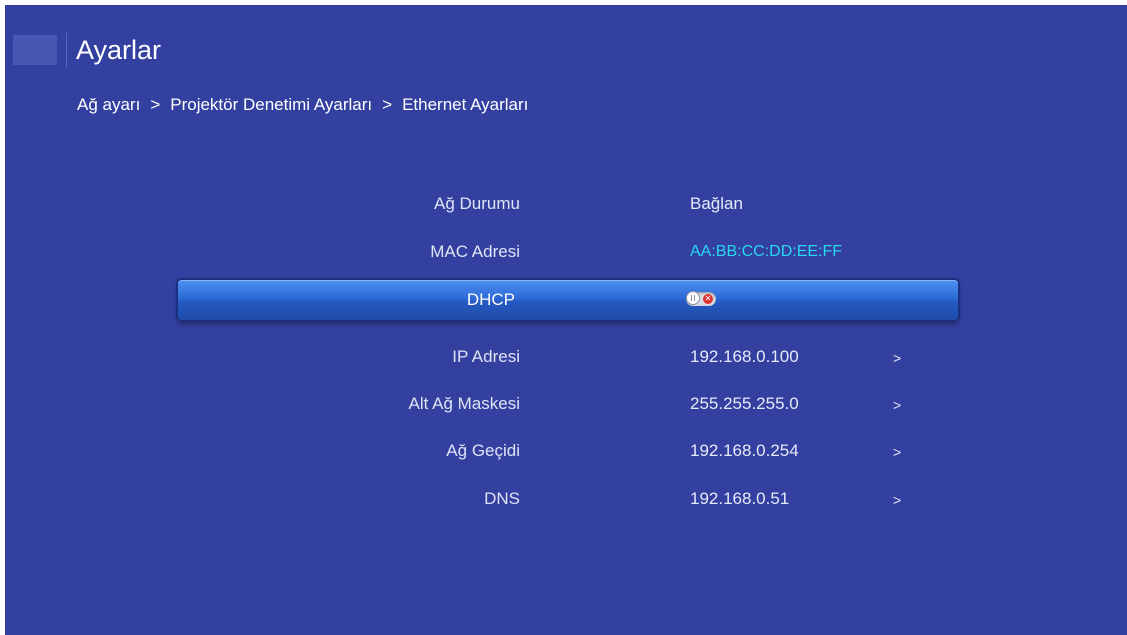  What do you see at coordinates (708, 299) in the screenshot?
I see `close-icon: ✕` at bounding box center [708, 299].